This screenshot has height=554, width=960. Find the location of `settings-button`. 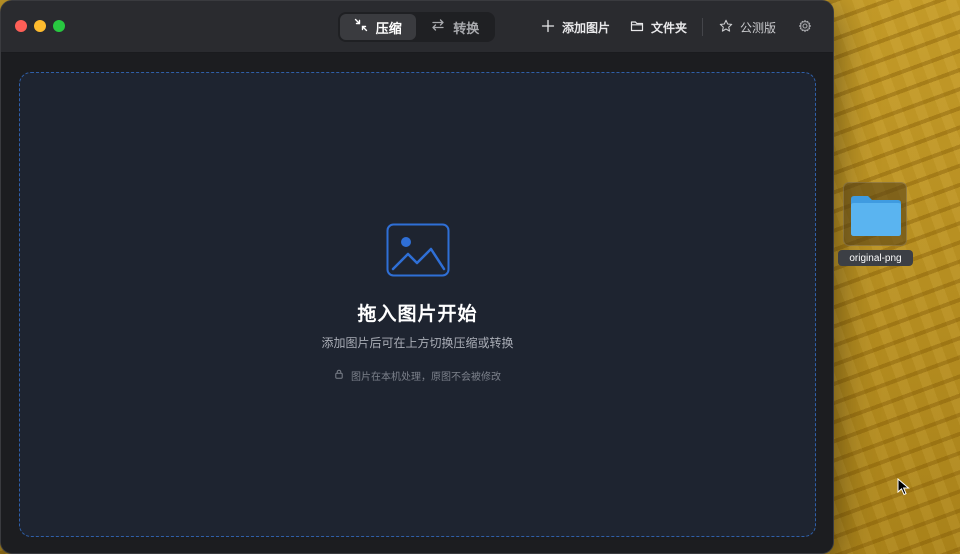

settings-button is located at coordinates (805, 27).